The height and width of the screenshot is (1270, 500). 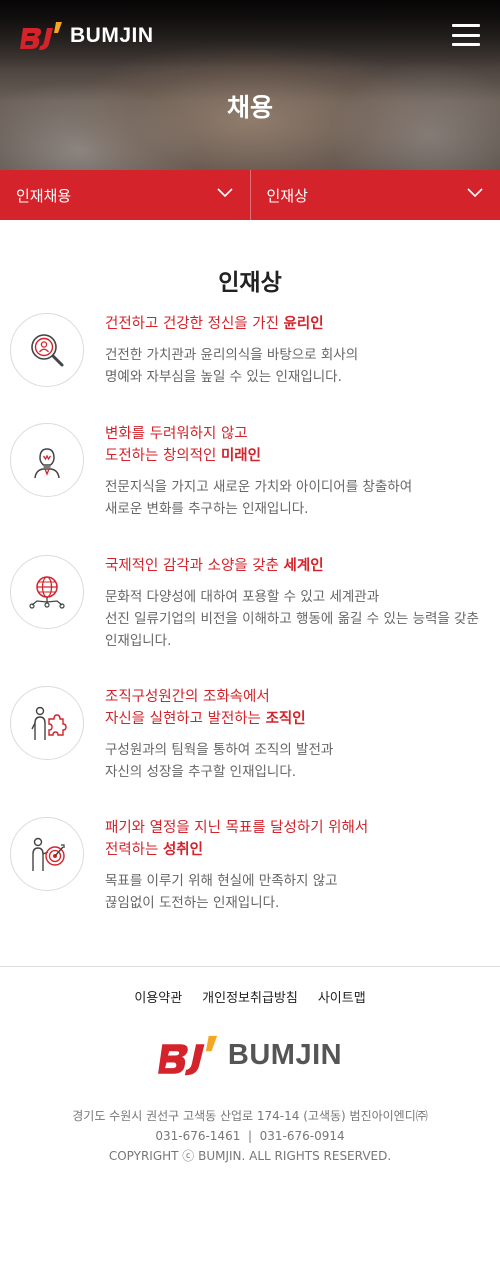 I want to click on brand-name: BUMJIN, so click(x=112, y=35).